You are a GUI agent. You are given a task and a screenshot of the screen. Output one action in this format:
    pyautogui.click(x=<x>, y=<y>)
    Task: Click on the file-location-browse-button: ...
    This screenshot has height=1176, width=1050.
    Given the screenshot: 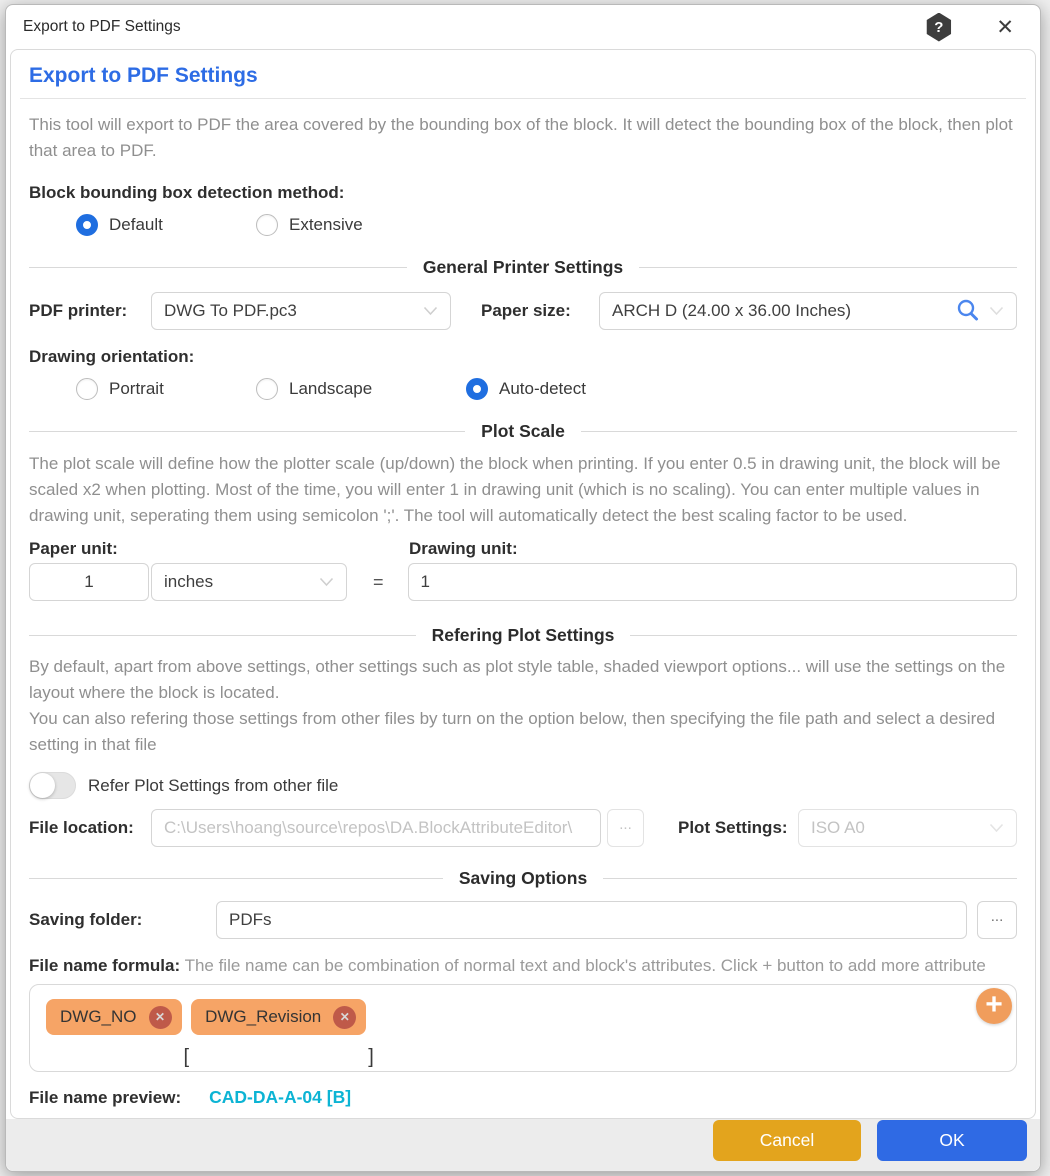 What is the action you would take?
    pyautogui.click(x=625, y=828)
    